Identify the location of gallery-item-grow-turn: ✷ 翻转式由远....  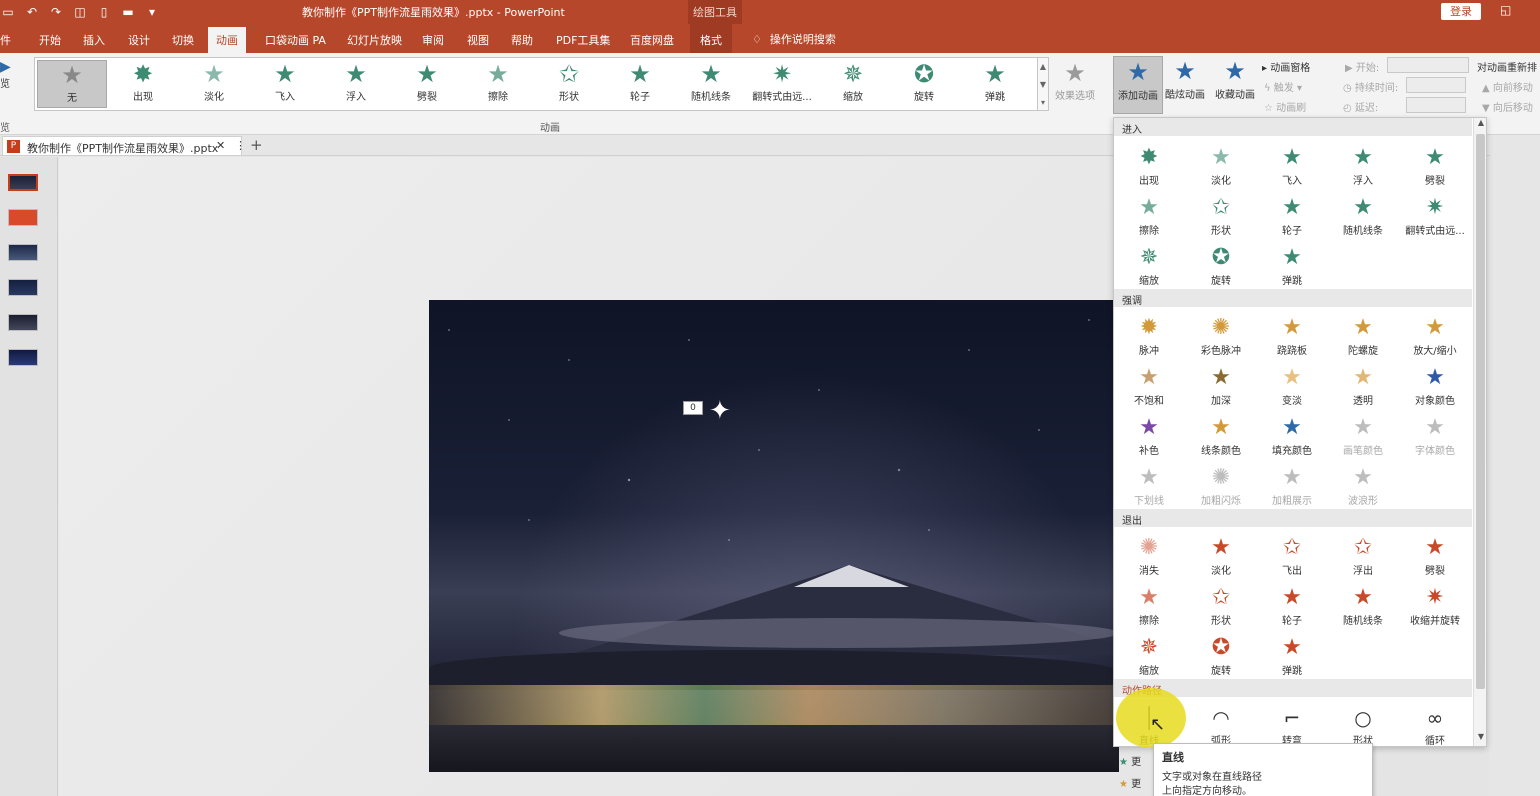
(782, 84).